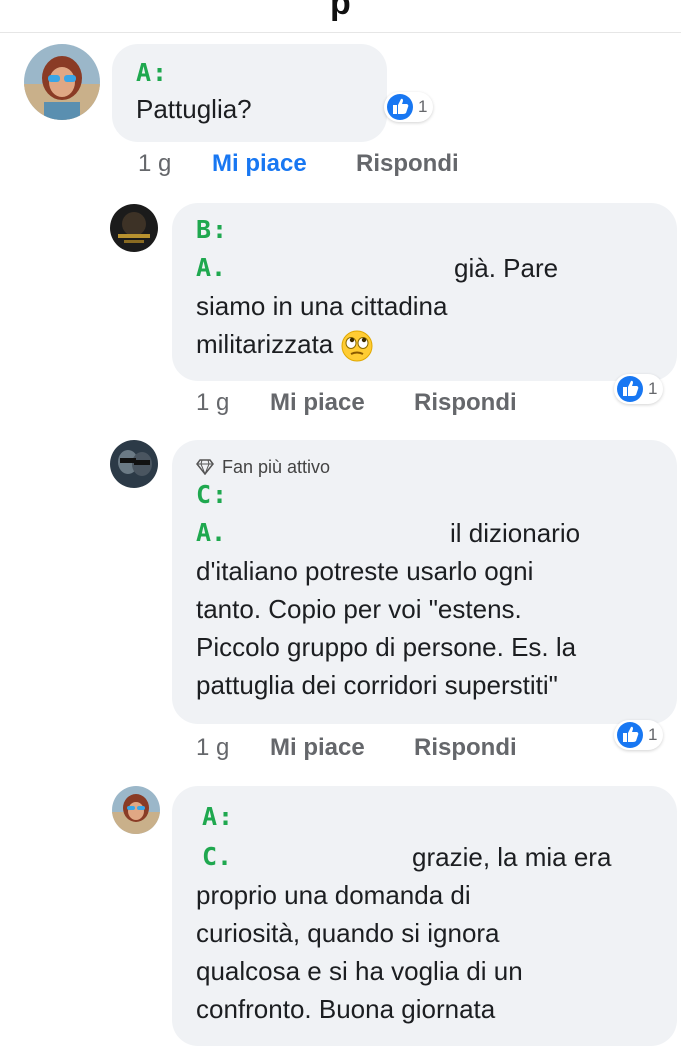 Image resolution: width=681 pixels, height=1046 pixels. I want to click on comment-text: Pattuglia?, so click(194, 109).